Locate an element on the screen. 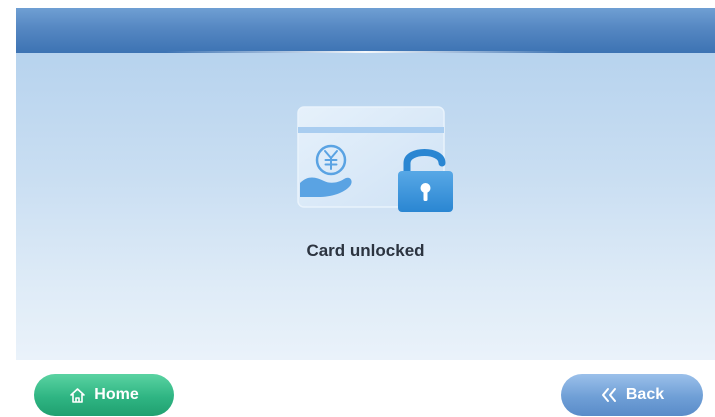 The image size is (715, 417). status-message: Card unlocked is located at coordinates (365, 250).